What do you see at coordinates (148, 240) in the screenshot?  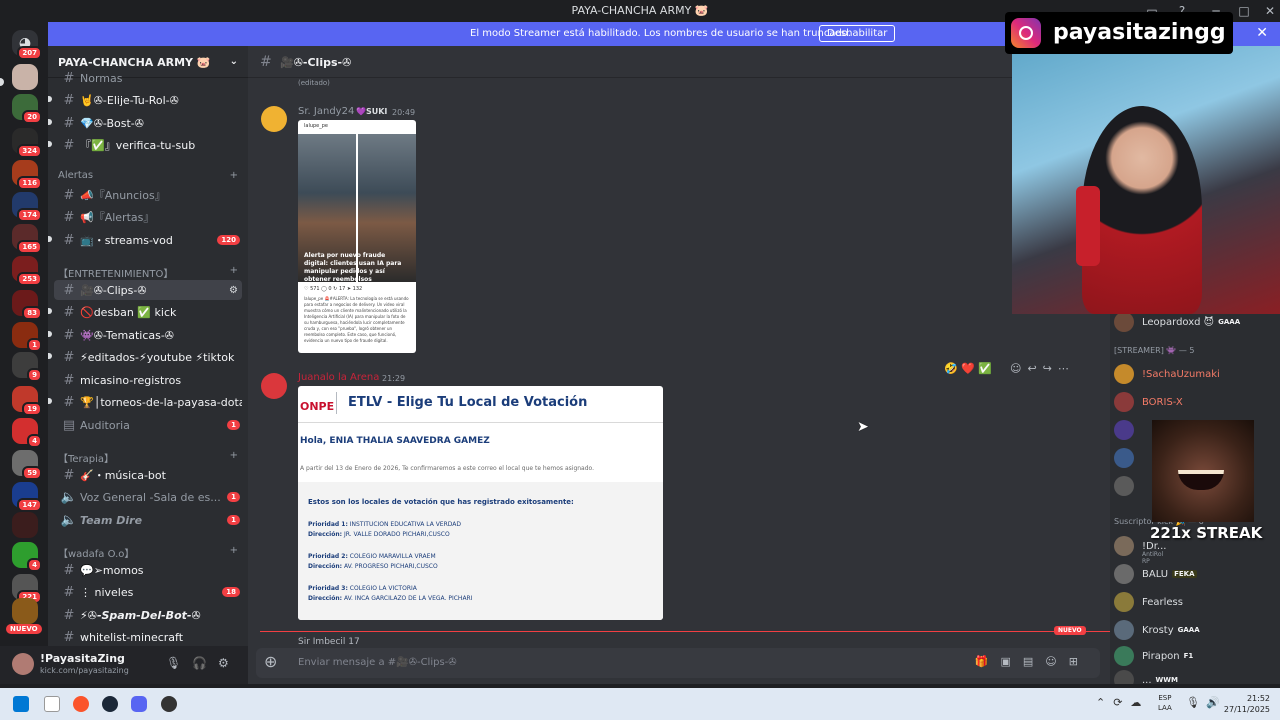 I see `channel-item: # 📺・streams-vod 120` at bounding box center [148, 240].